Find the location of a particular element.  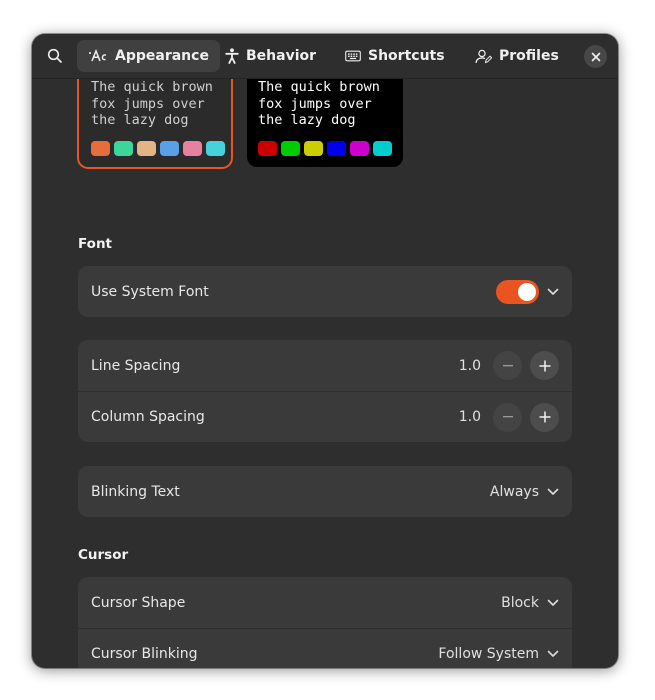

tab-appearance: Appearance is located at coordinates (148, 56).